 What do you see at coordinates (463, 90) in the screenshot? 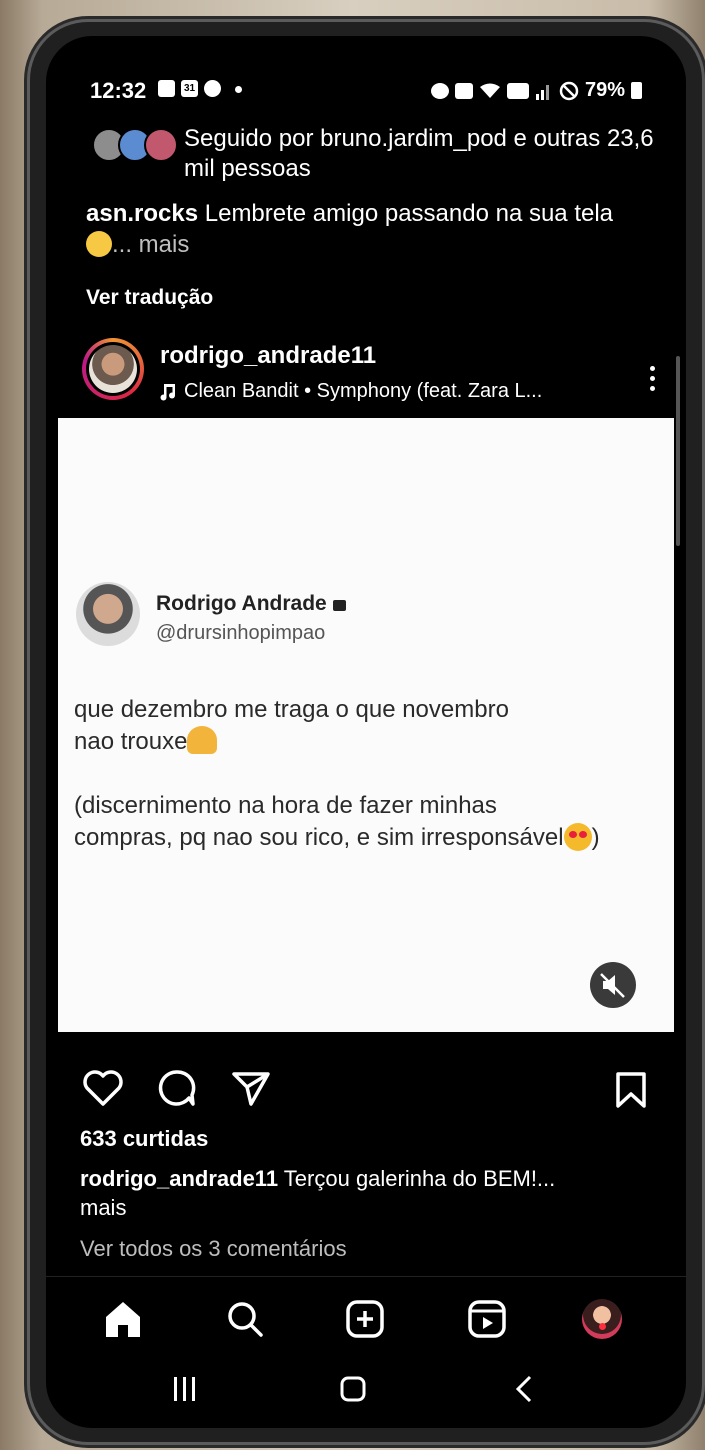
I see `mute-icon` at bounding box center [463, 90].